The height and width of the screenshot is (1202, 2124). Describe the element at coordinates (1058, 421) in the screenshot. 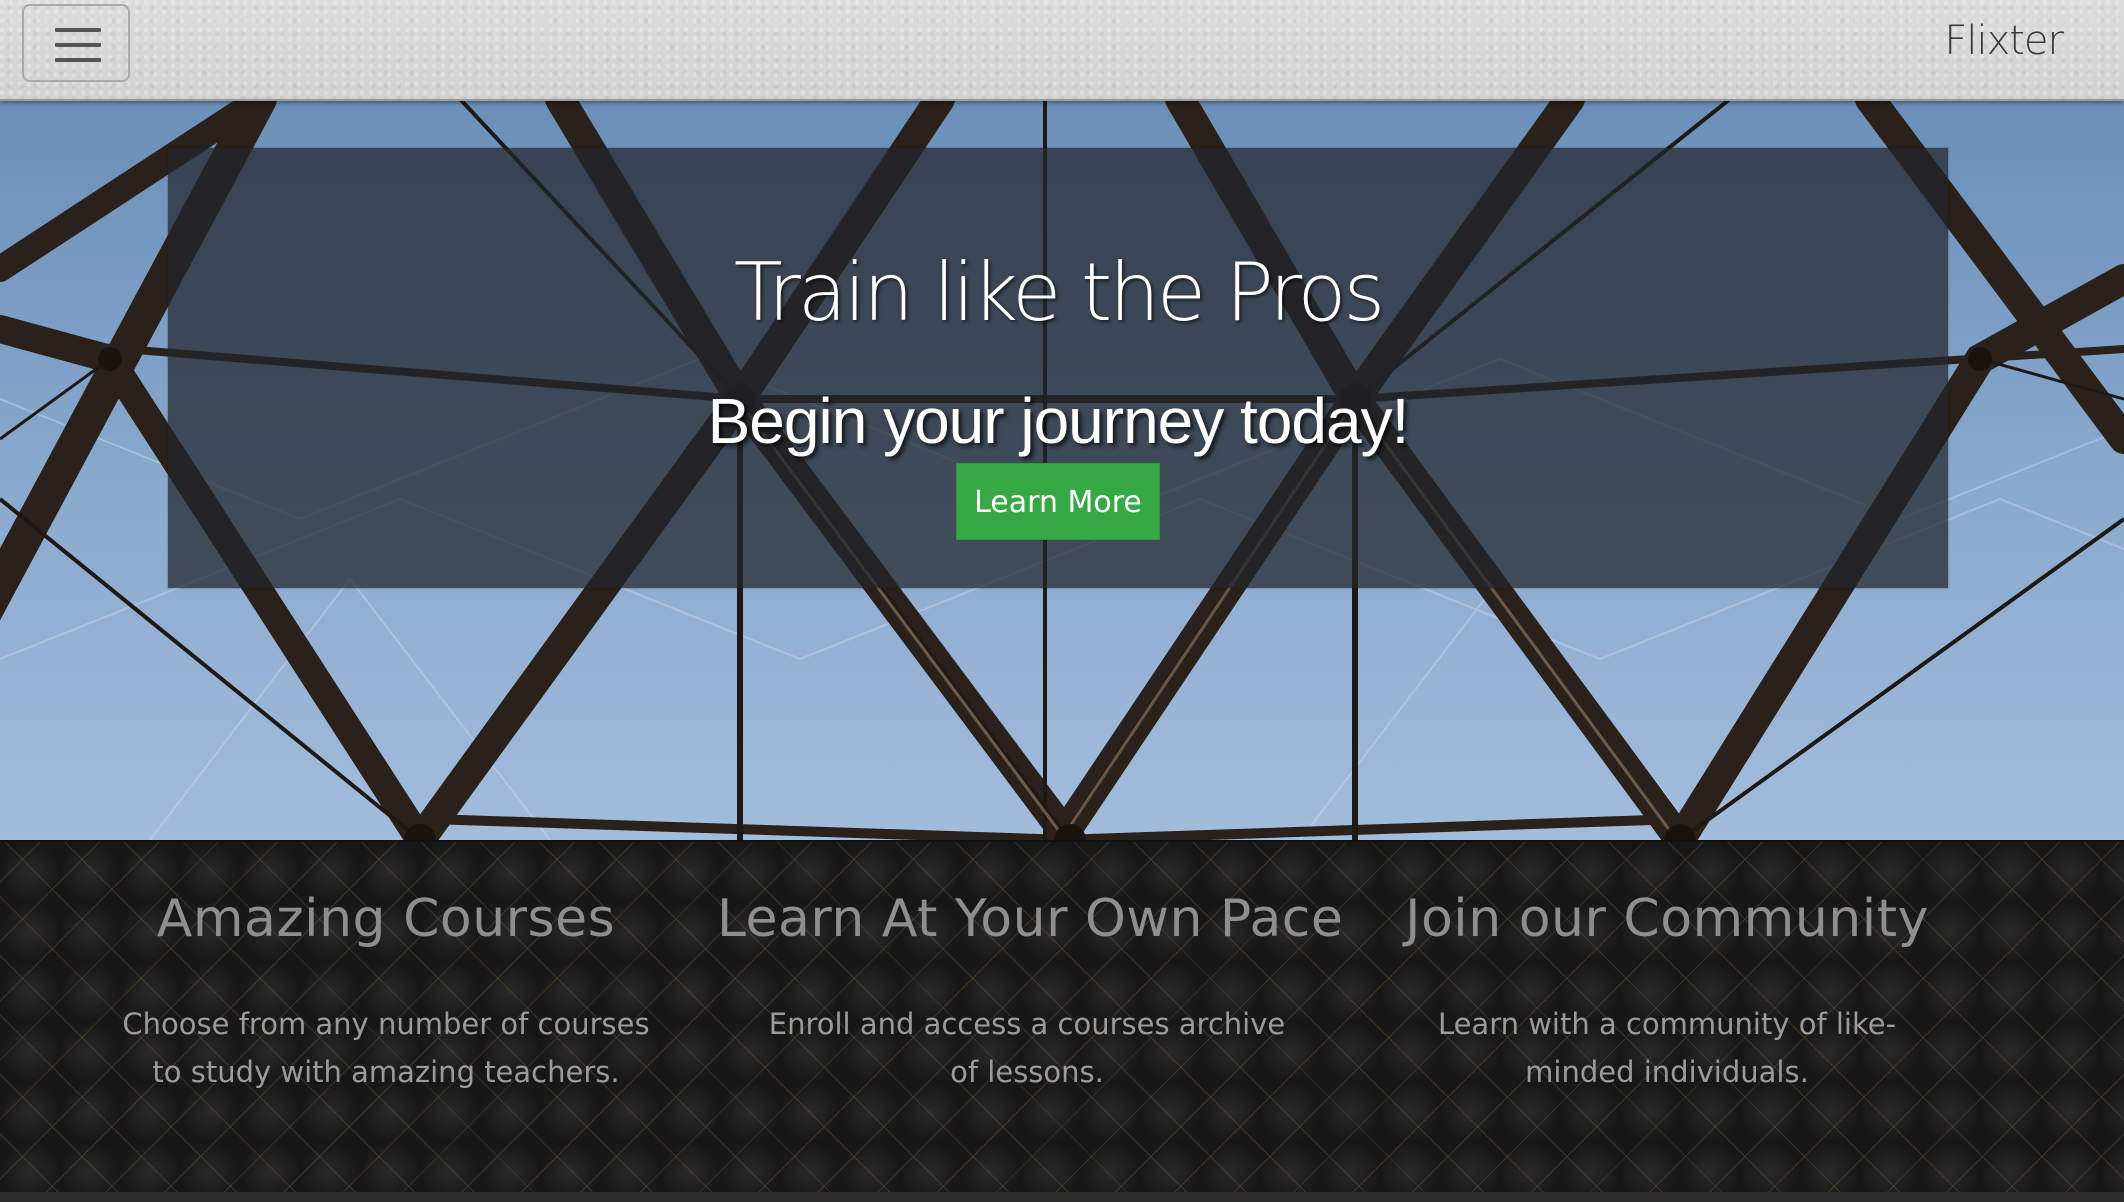

I see `hero-subtitle: Begin your journey today!` at that location.